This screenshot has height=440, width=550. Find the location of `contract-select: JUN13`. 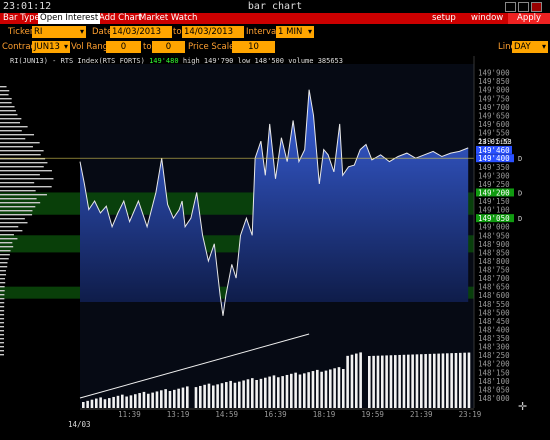

contract-select: JUN13 is located at coordinates (51, 47).